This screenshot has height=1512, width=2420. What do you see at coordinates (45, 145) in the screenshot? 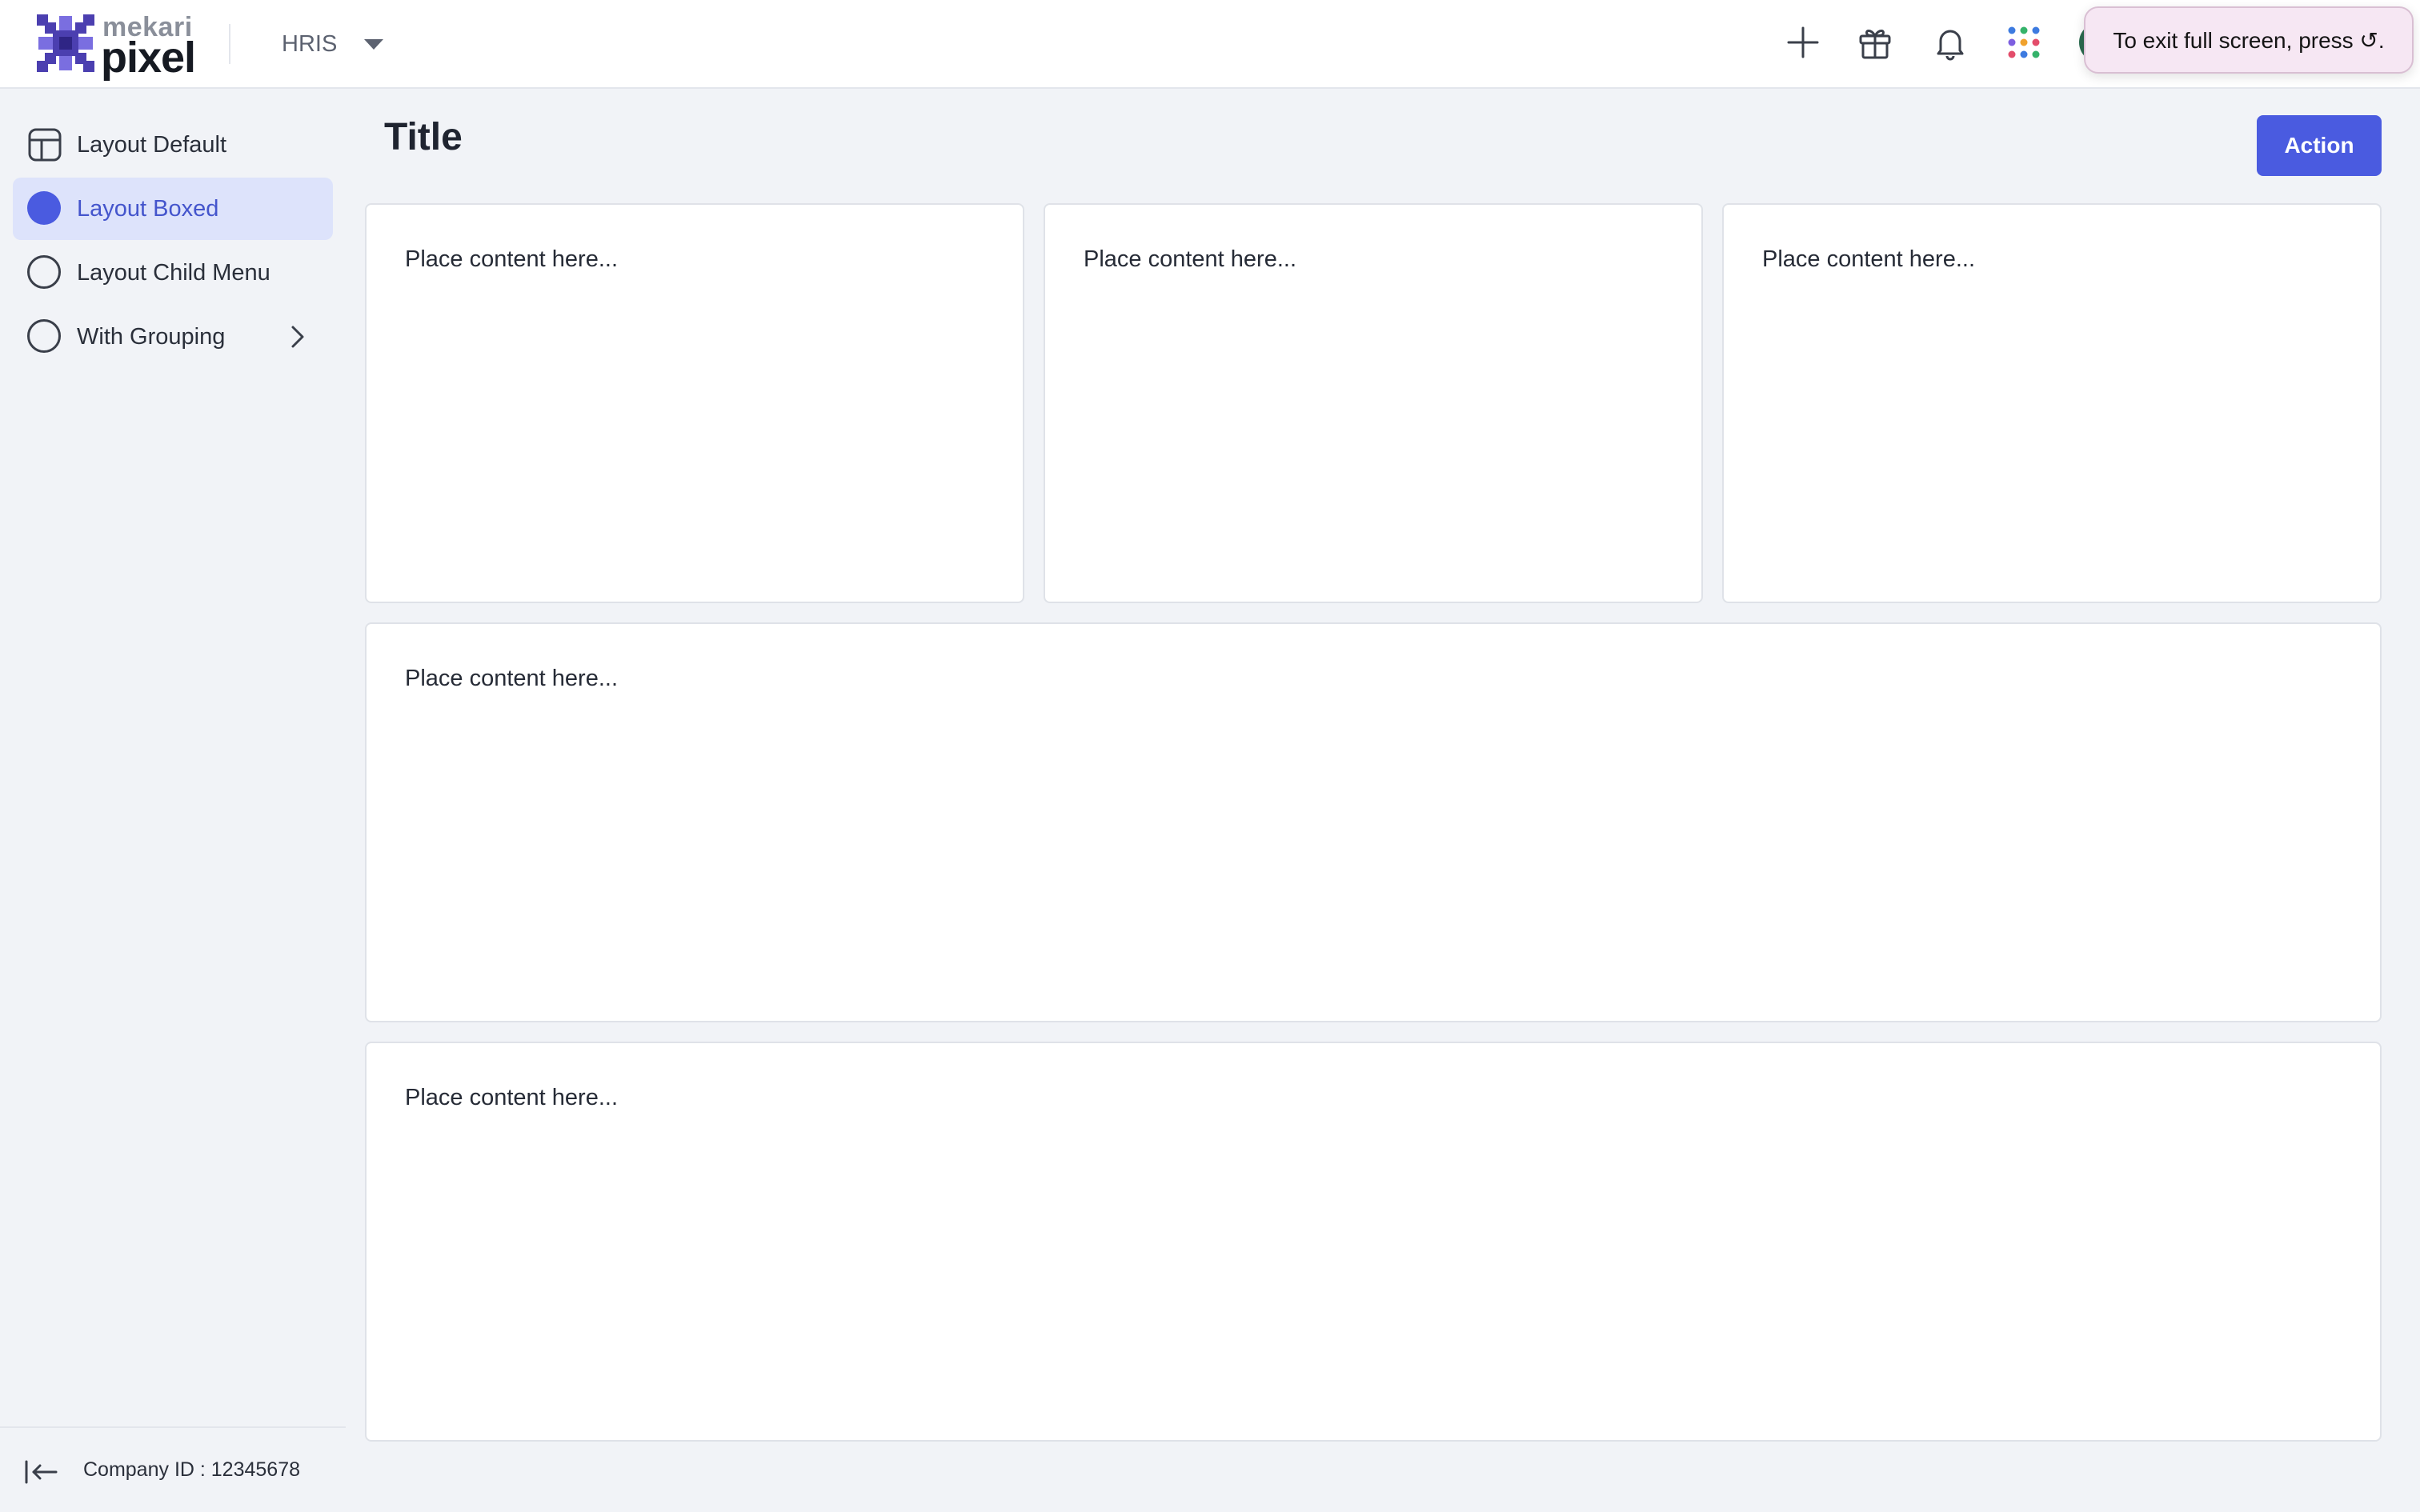
I see `layout-icon` at bounding box center [45, 145].